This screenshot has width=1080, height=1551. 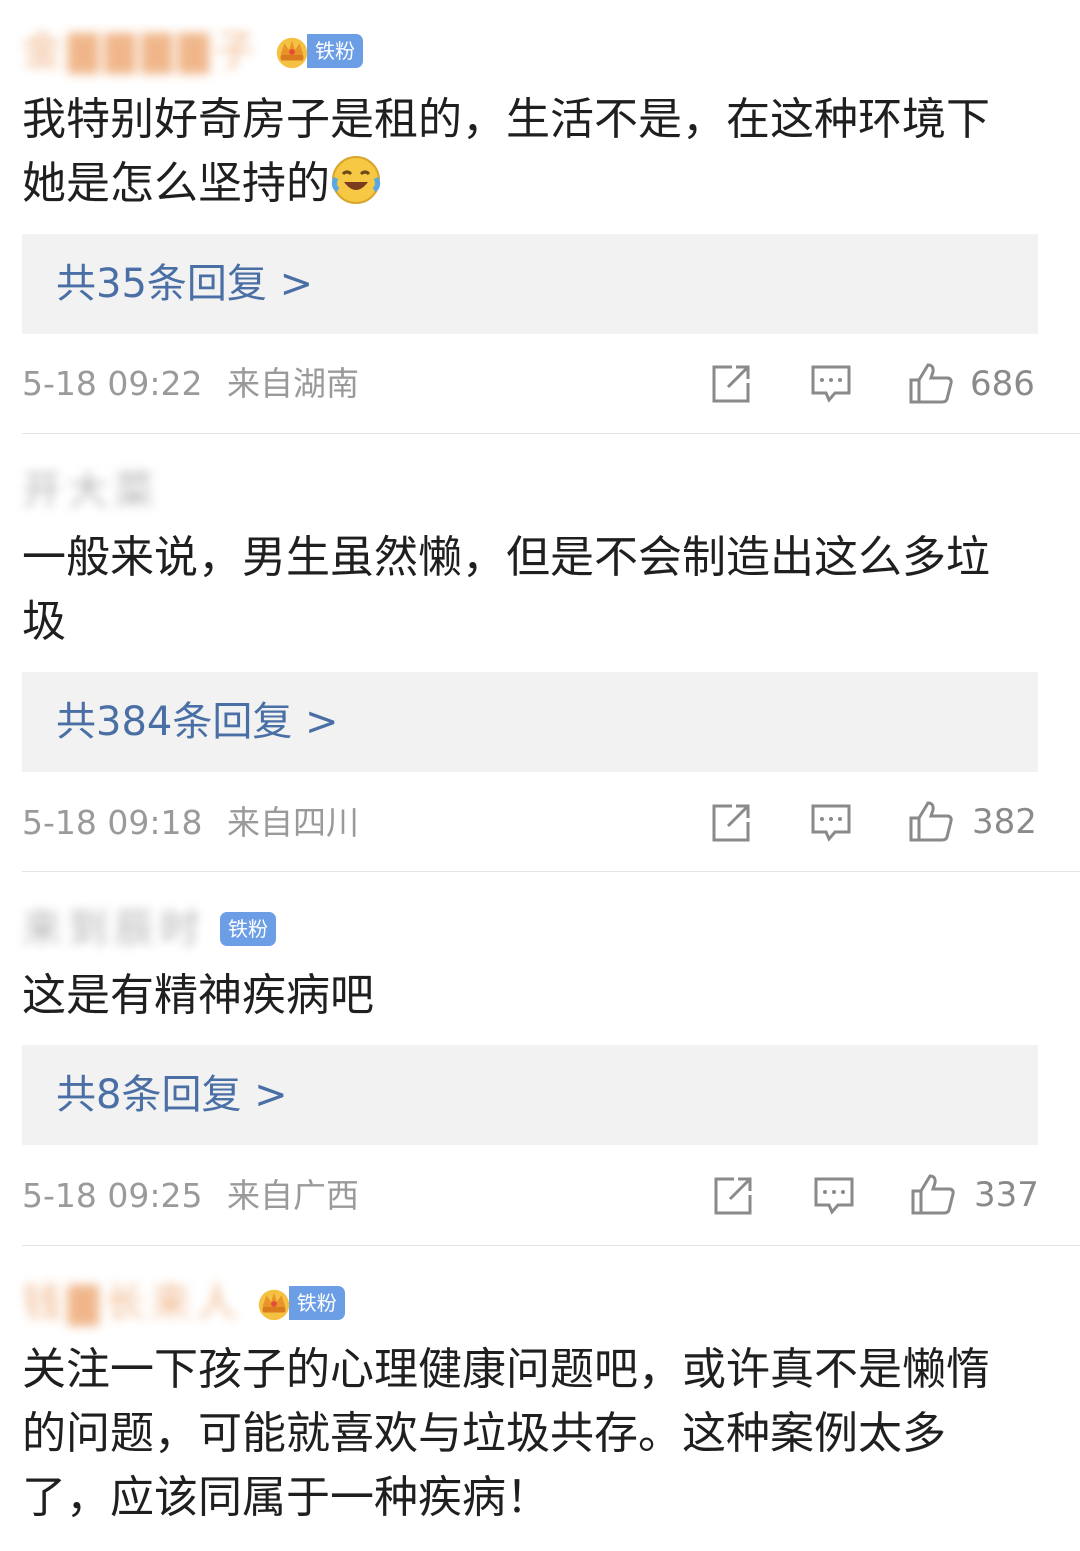 What do you see at coordinates (293, 383) in the screenshot?
I see `location: 来自湖南` at bounding box center [293, 383].